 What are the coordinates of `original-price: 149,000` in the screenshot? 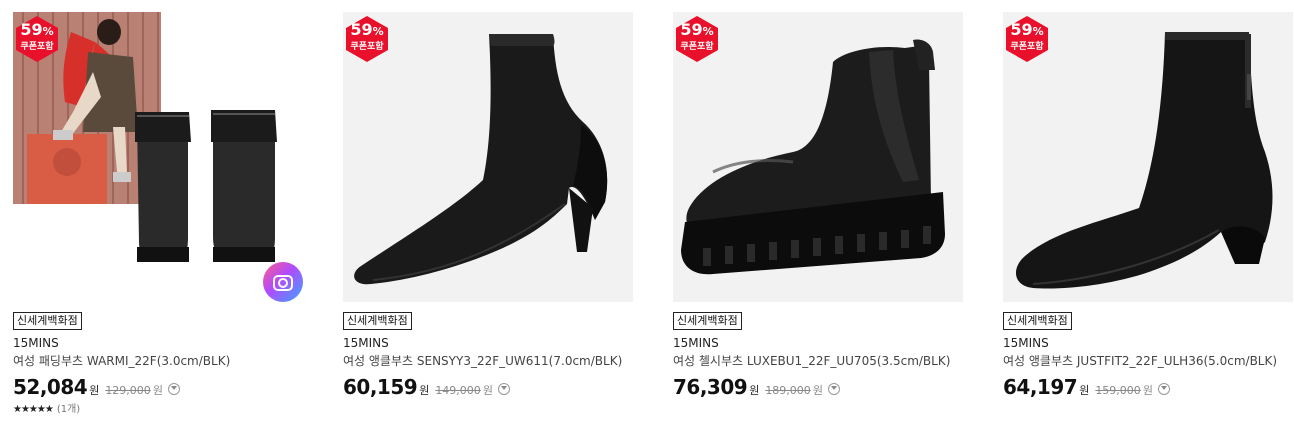 It's located at (458, 390).